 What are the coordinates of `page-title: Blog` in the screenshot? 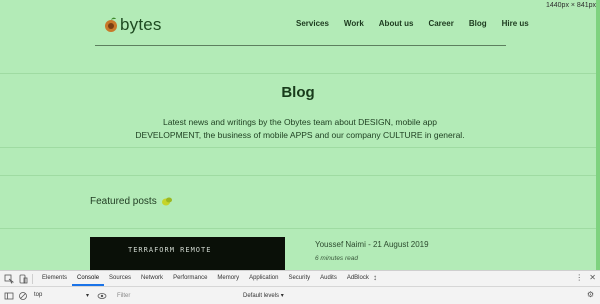 It's located at (298, 92).